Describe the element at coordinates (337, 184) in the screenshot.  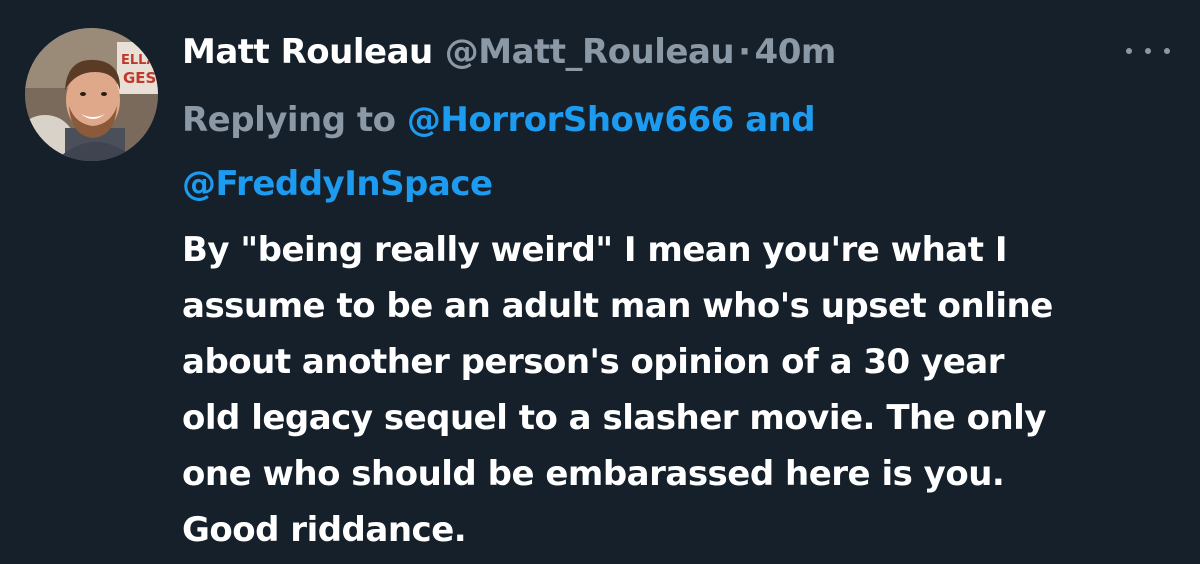
I see `mention-freddyinspace: @FreddyInSpace` at that location.